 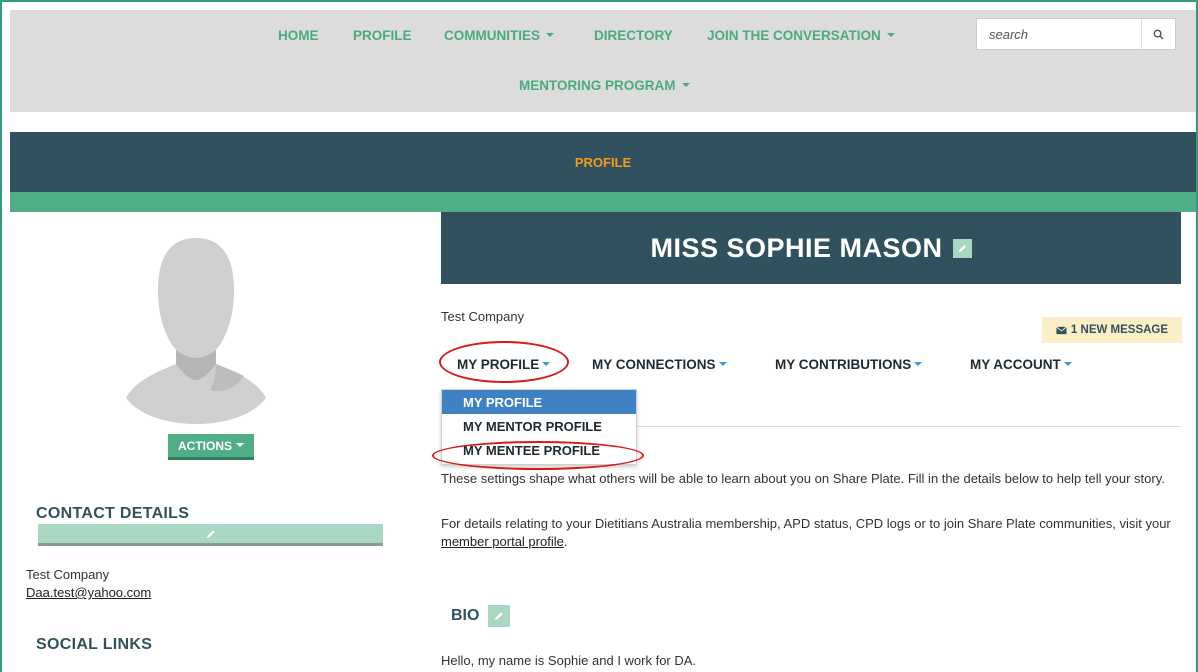 I want to click on nav-directory: DIRECTORY, so click(x=633, y=35).